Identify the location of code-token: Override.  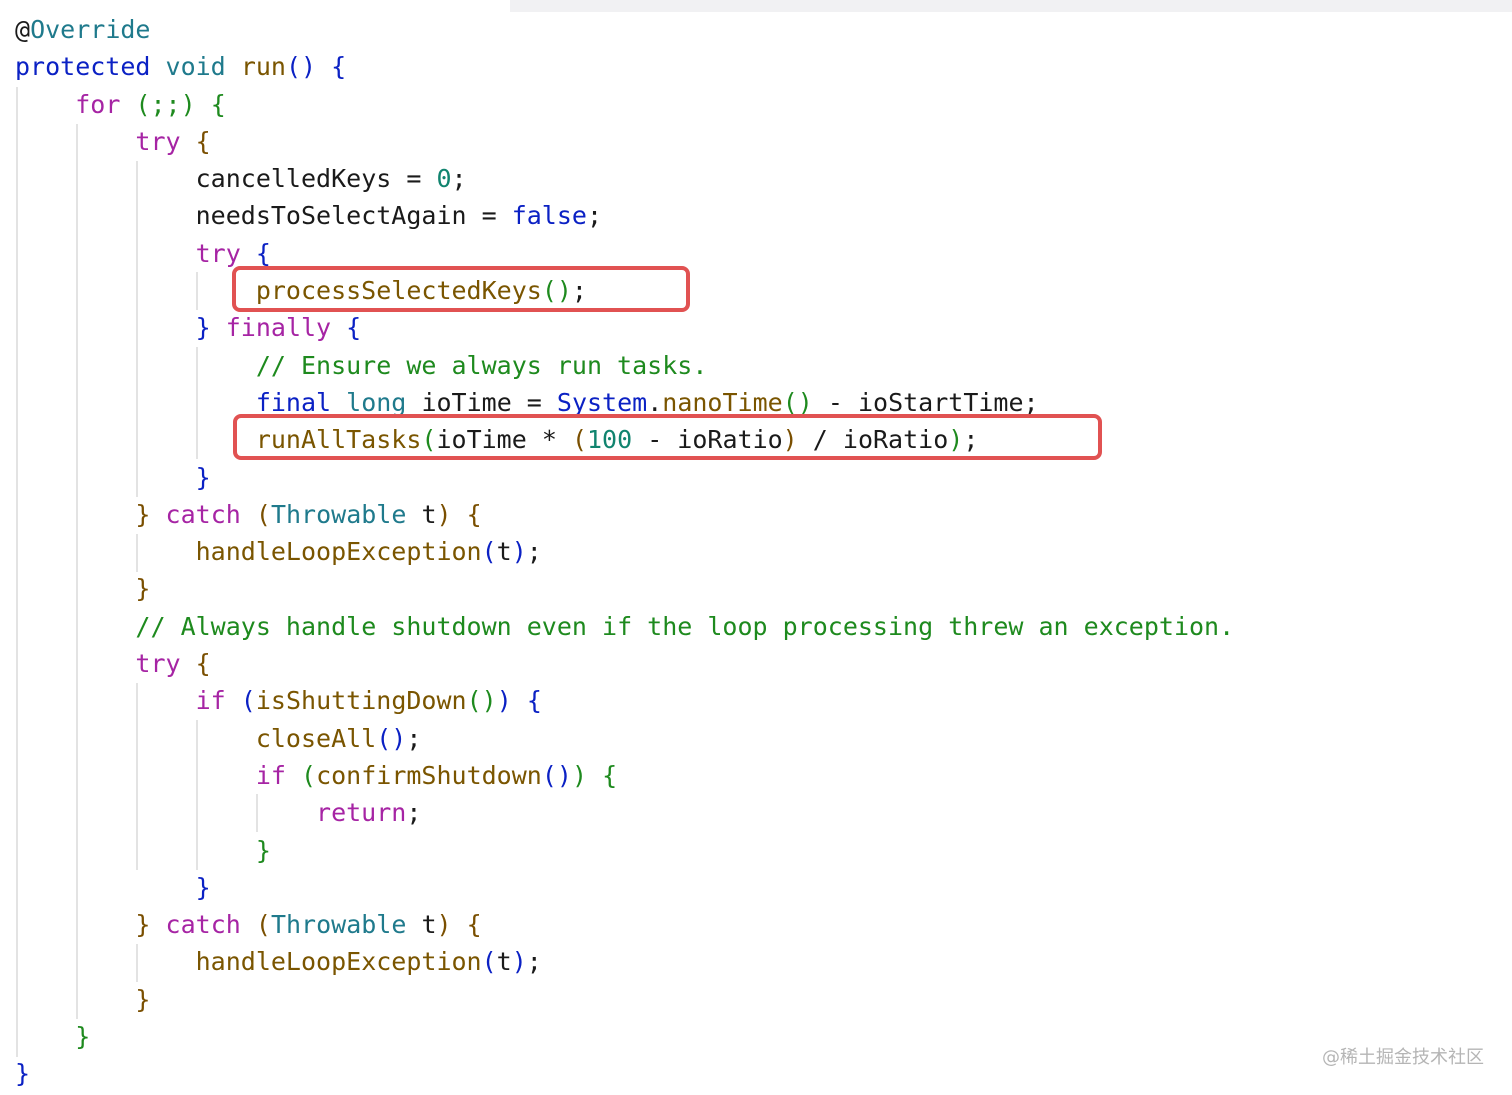
(90, 29).